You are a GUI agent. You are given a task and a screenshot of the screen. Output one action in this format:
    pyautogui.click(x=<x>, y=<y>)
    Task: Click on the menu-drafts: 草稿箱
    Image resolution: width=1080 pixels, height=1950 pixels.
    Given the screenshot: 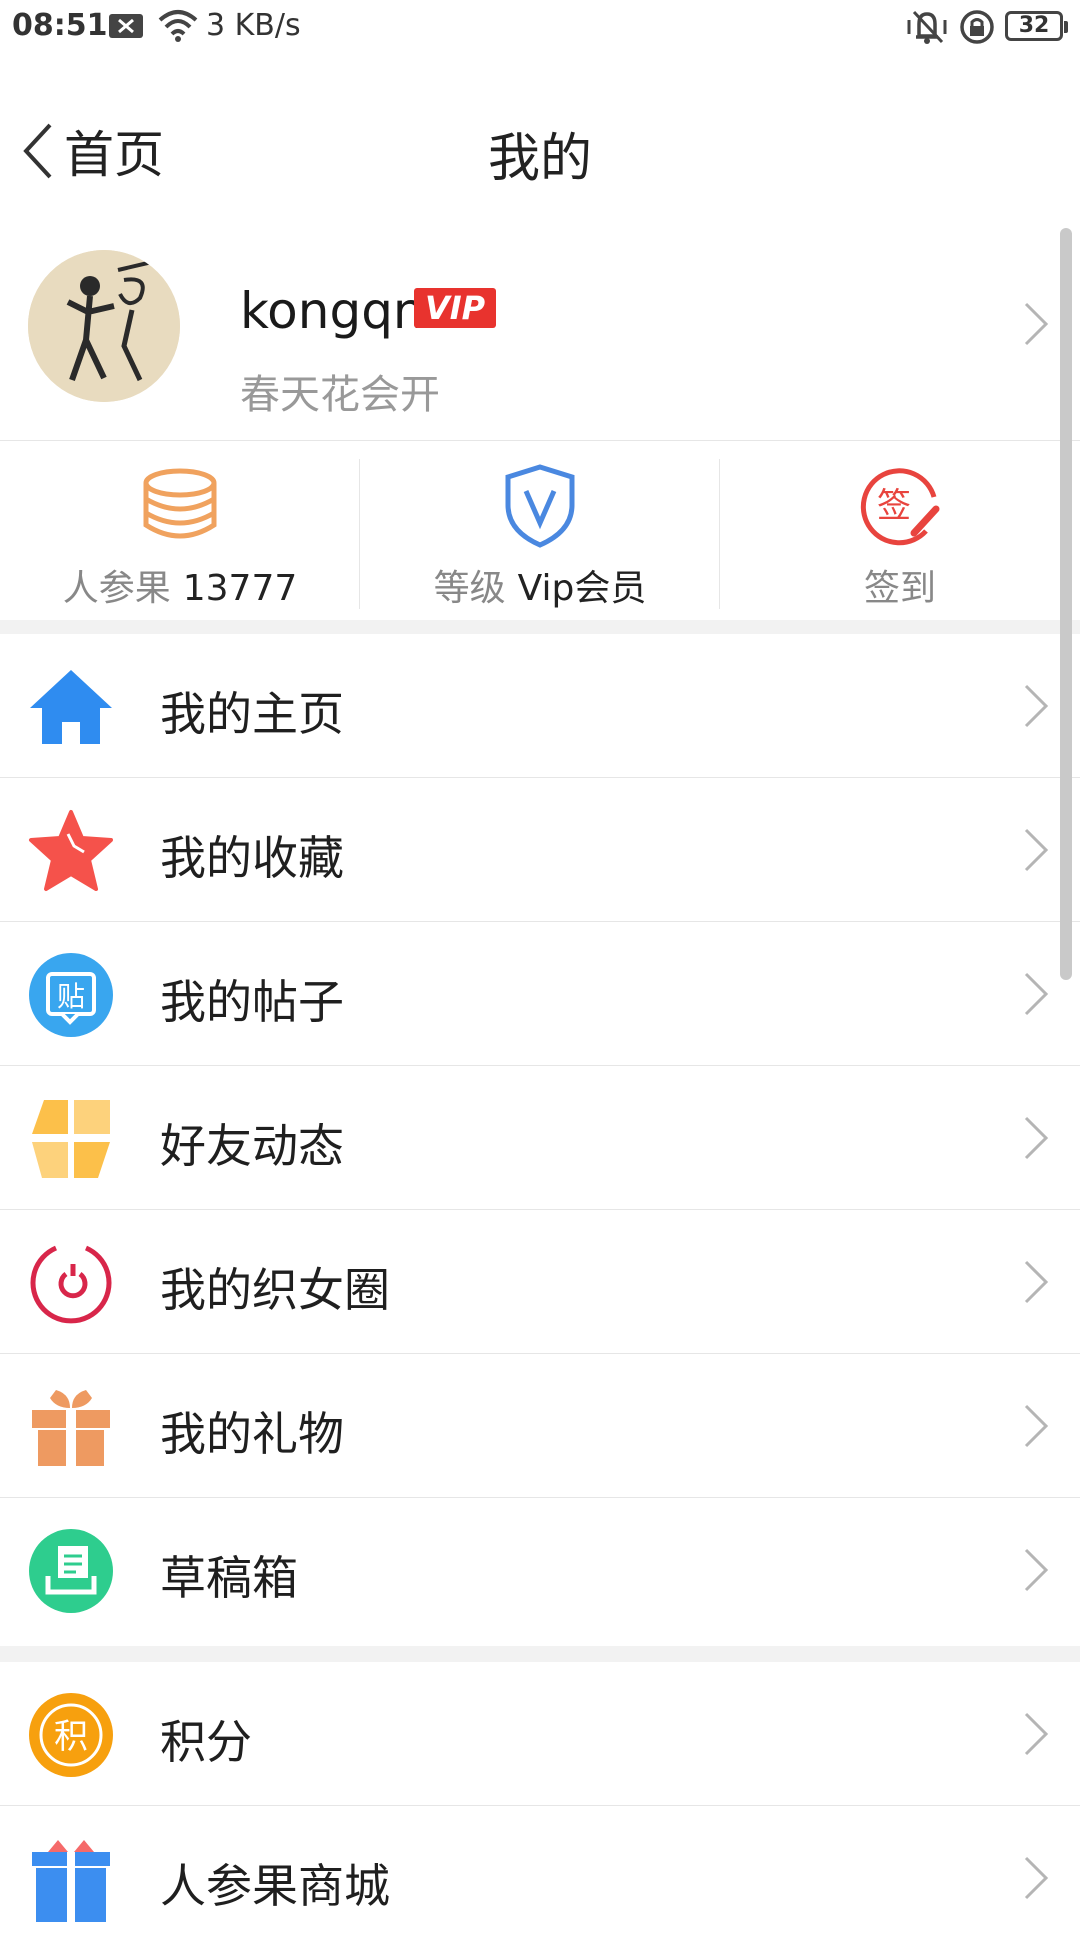 What is the action you would take?
    pyautogui.click(x=540, y=1570)
    